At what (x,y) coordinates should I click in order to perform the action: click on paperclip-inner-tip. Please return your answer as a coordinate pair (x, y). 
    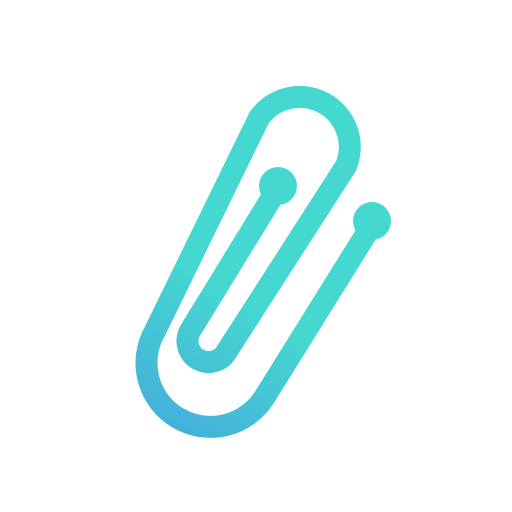
    Looking at the image, I should click on (278, 186).